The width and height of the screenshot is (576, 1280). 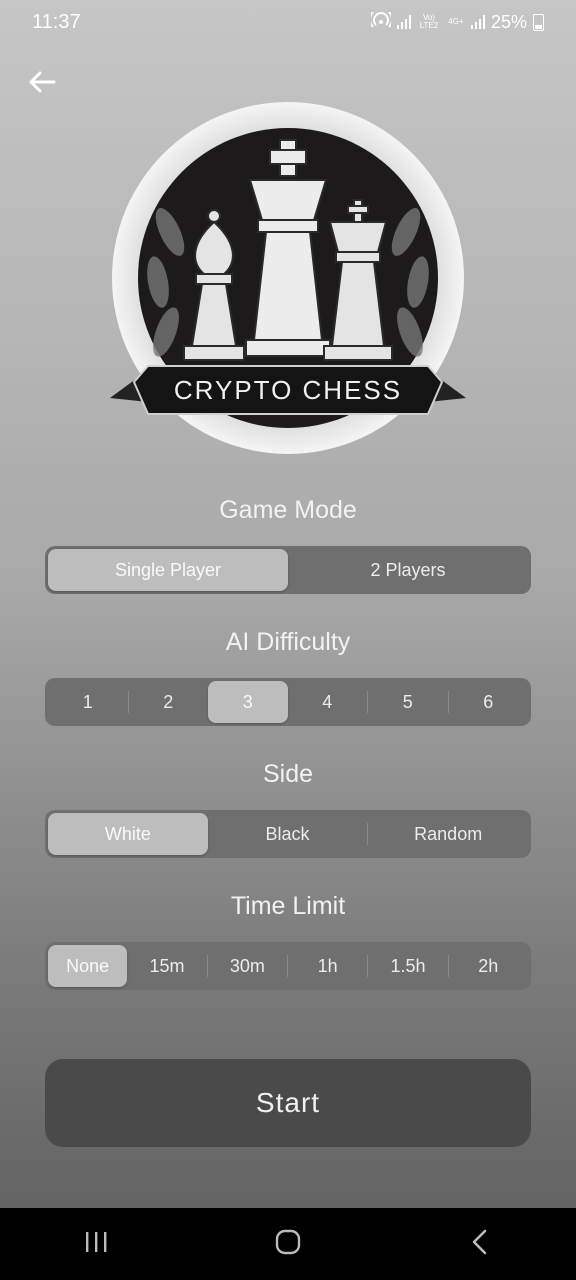 I want to click on side-selector: White Black Random, so click(x=288, y=834).